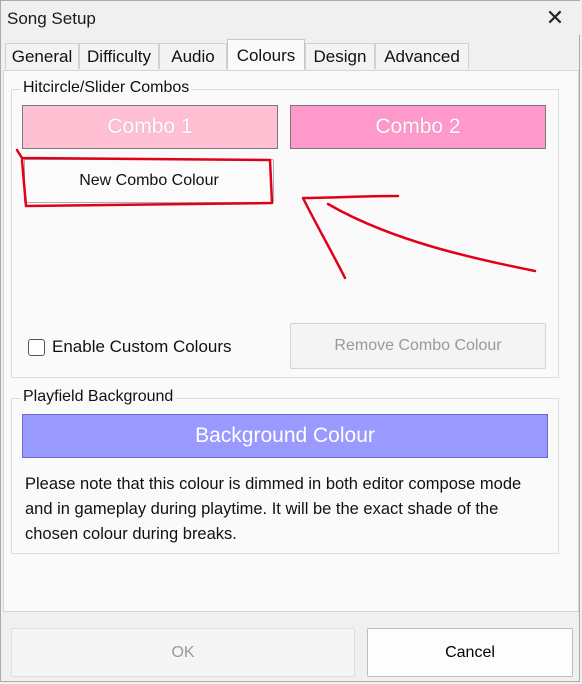 This screenshot has height=684, width=582. I want to click on new-combo-colour-button: New Combo Colour, so click(149, 181).